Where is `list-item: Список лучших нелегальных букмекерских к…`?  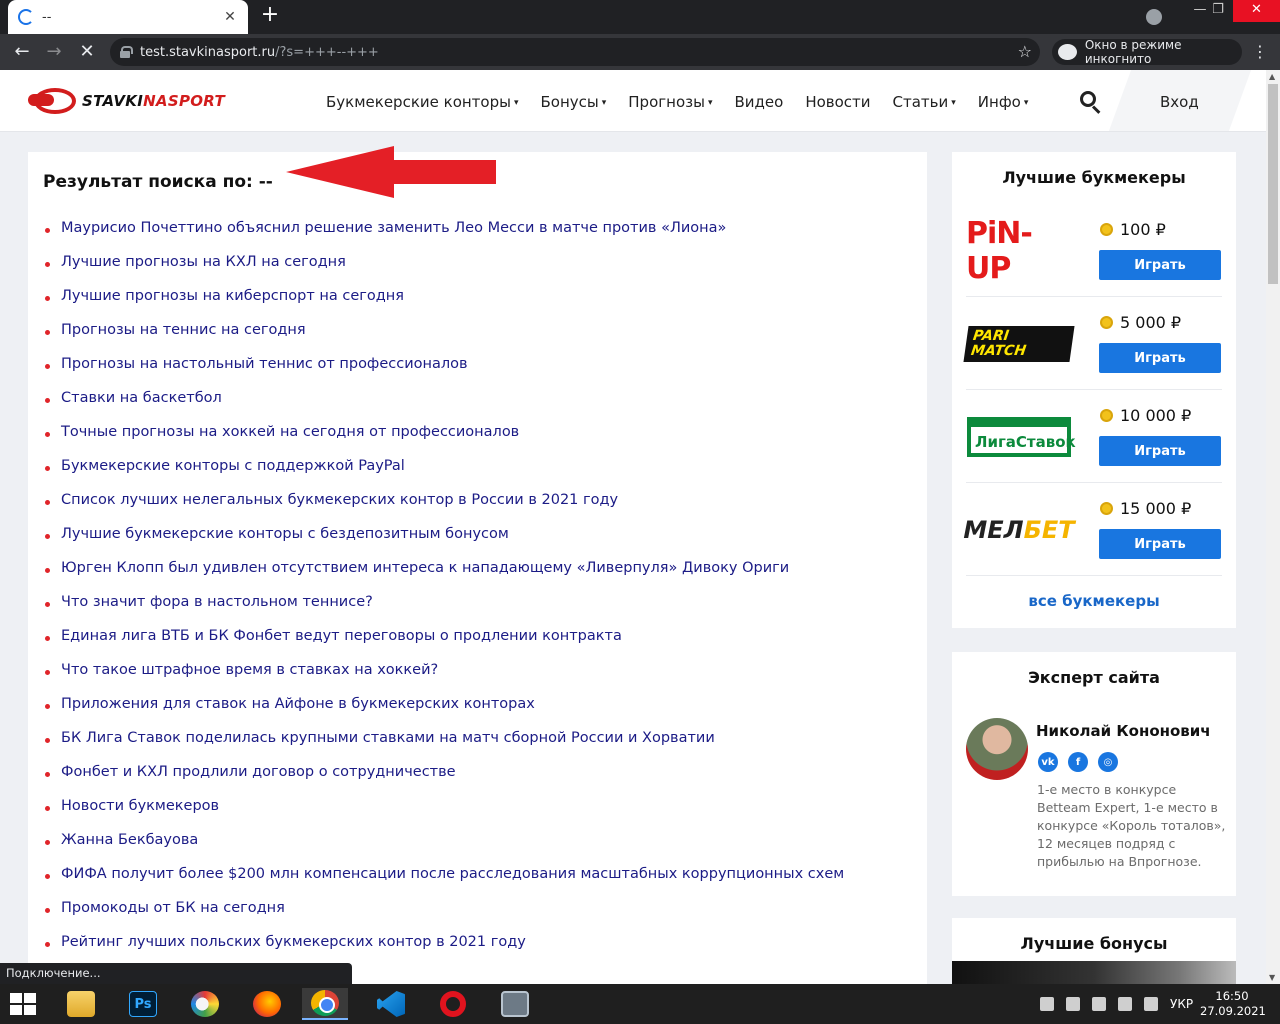 list-item: Список лучших нелегальных букмекерских к… is located at coordinates (443, 509).